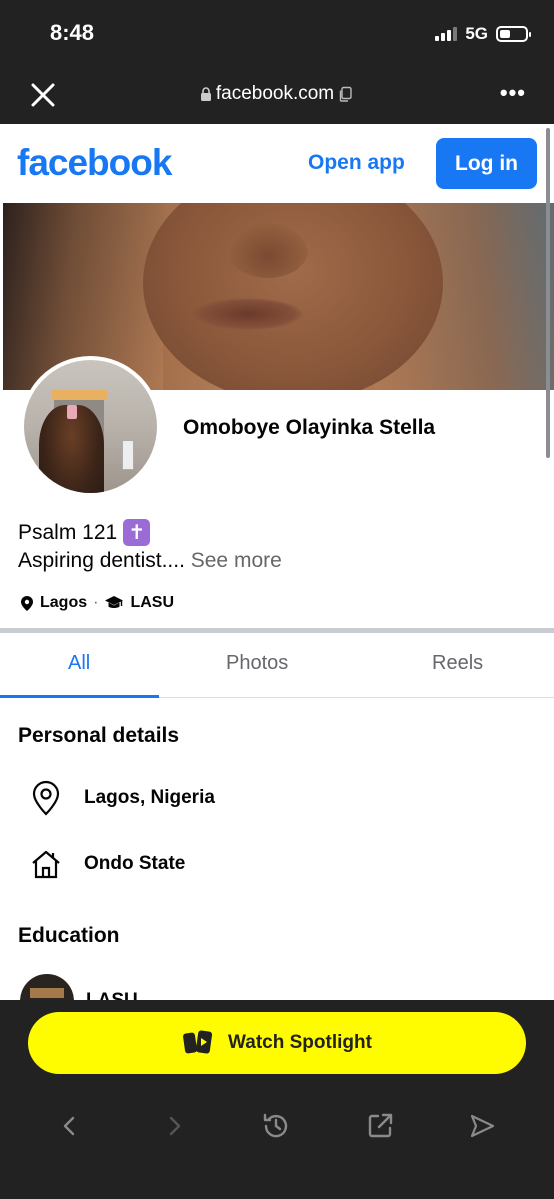 The width and height of the screenshot is (554, 1199). Describe the element at coordinates (205, 94) in the screenshot. I see `lock-icon` at that location.